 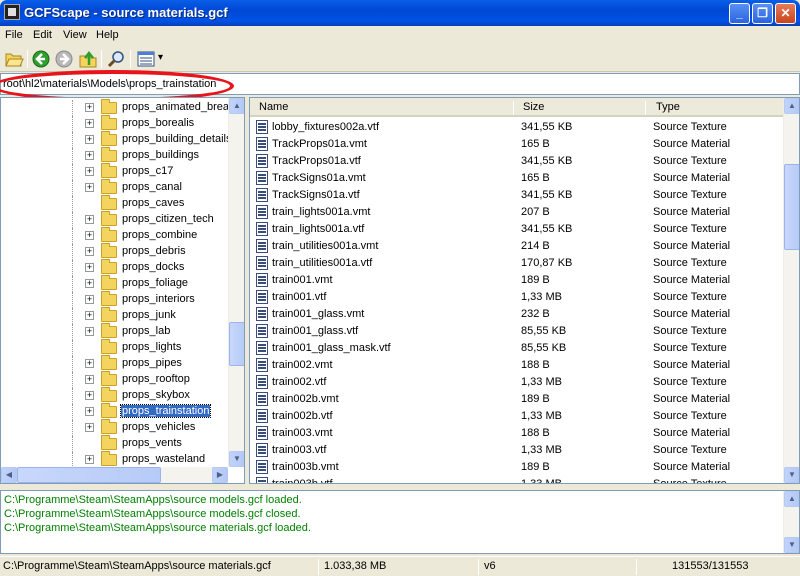 What do you see at coordinates (516, 212) in the screenshot?
I see `table-row: train_lights001a.vmt 207 B Source Material` at bounding box center [516, 212].